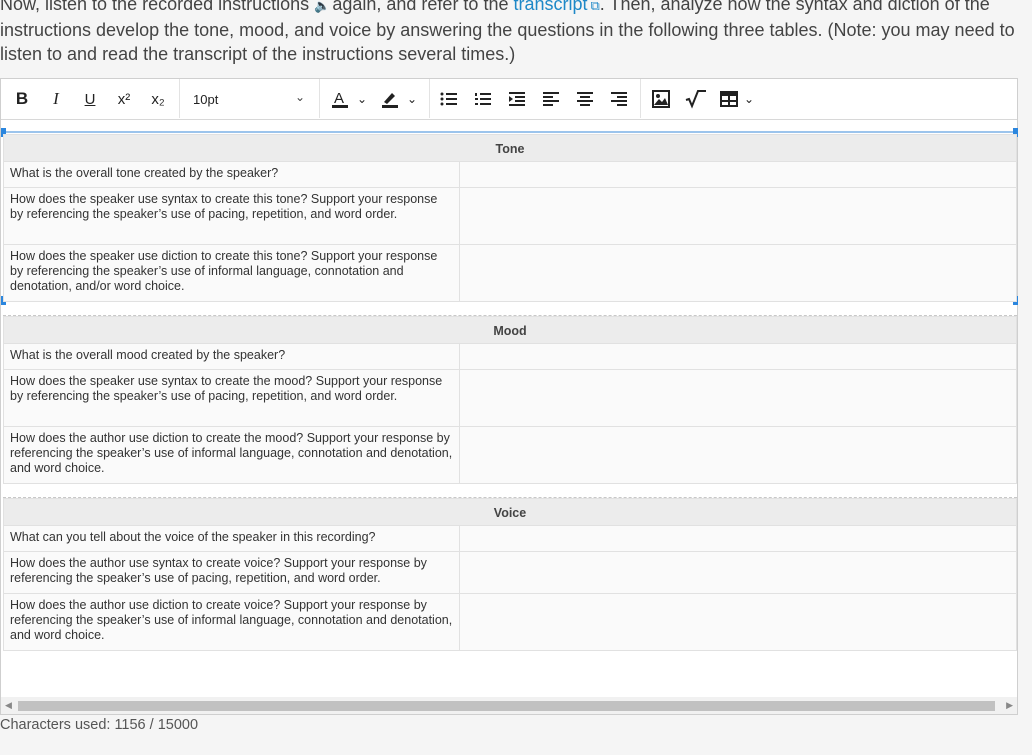 Image resolution: width=1032 pixels, height=755 pixels. What do you see at coordinates (510, 132) in the screenshot?
I see `table-selection-top` at bounding box center [510, 132].